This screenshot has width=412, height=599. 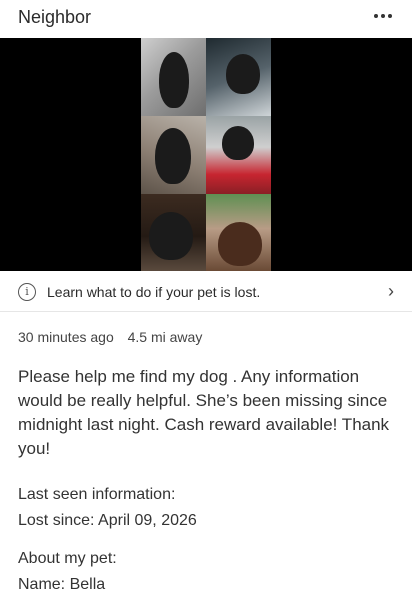 I want to click on more-options-icon, so click(x=383, y=16).